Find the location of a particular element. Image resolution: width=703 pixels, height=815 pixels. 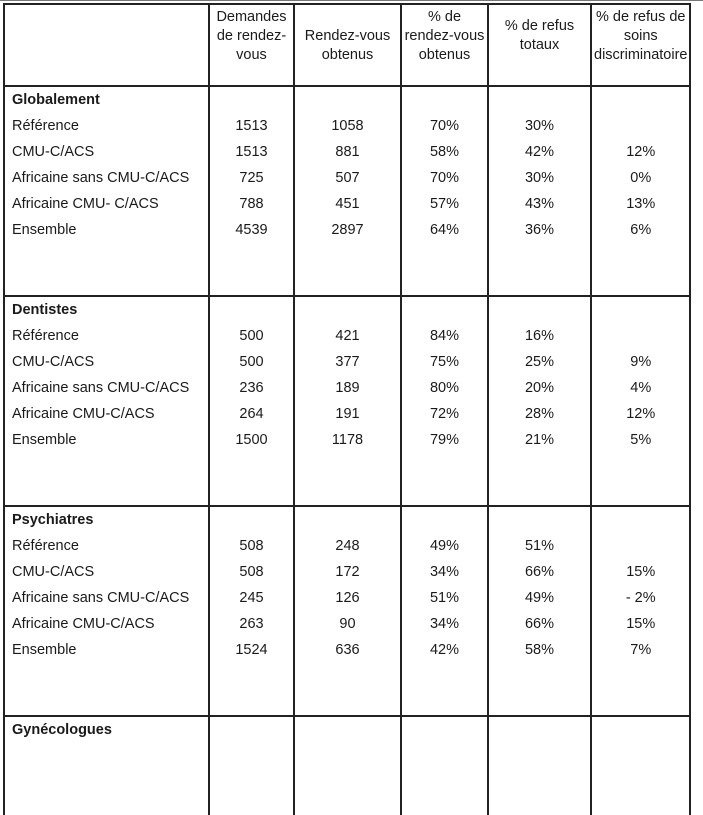

cell-value: 80% is located at coordinates (444, 388).